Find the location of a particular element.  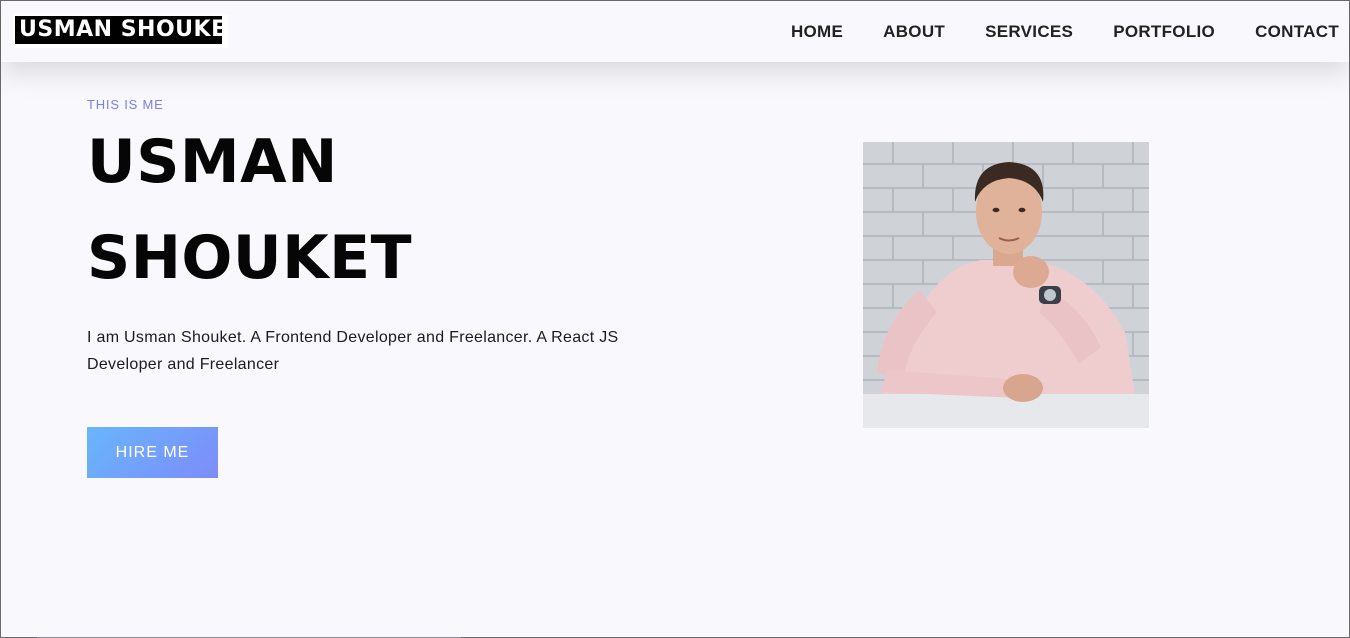

nav-item-contact: CONTACT is located at coordinates (1297, 32).